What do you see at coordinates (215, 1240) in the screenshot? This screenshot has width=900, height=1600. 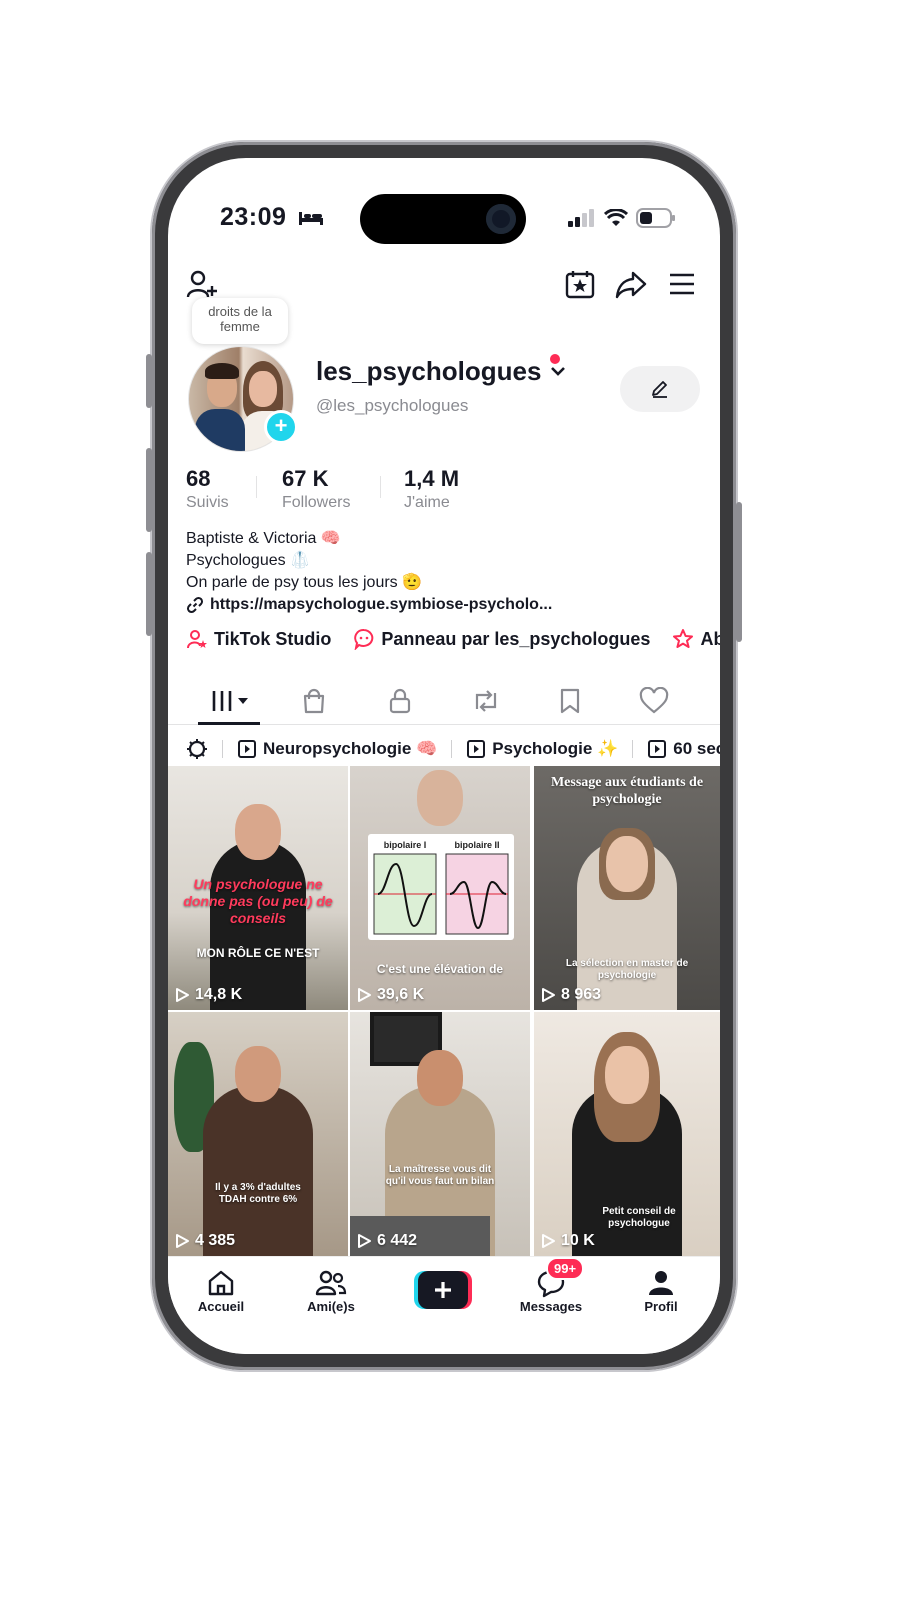 I see `view-count-text: 4 385` at bounding box center [215, 1240].